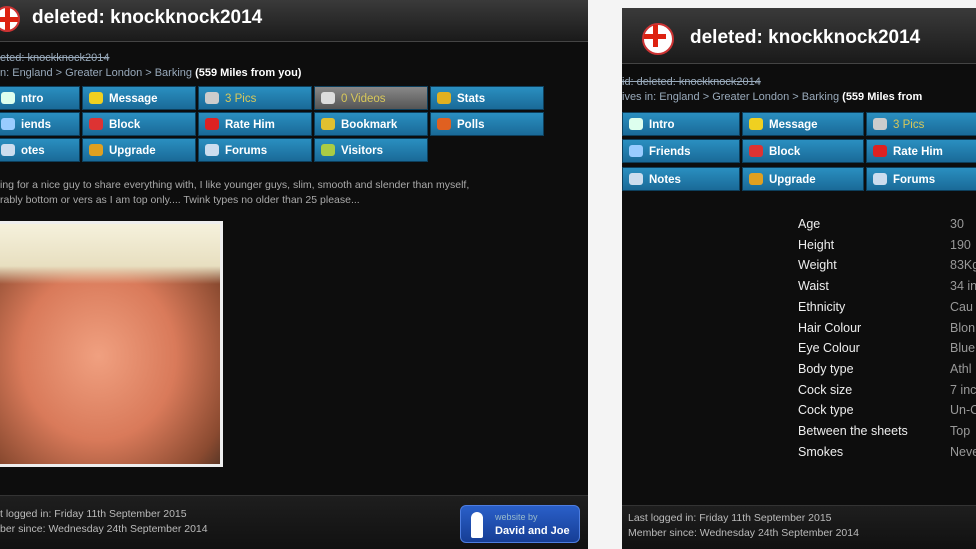 This screenshot has width=976, height=549. Describe the element at coordinates (960, 431) in the screenshot. I see `stat-value: Top` at that location.